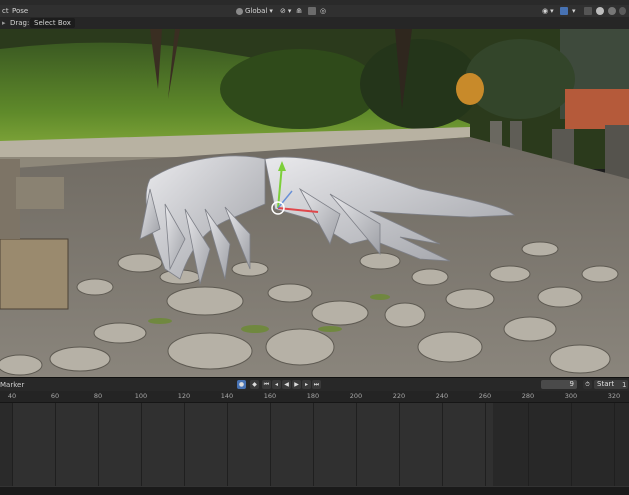 The image size is (629, 495). I want to click on material-shading-icon, so click(612, 11).